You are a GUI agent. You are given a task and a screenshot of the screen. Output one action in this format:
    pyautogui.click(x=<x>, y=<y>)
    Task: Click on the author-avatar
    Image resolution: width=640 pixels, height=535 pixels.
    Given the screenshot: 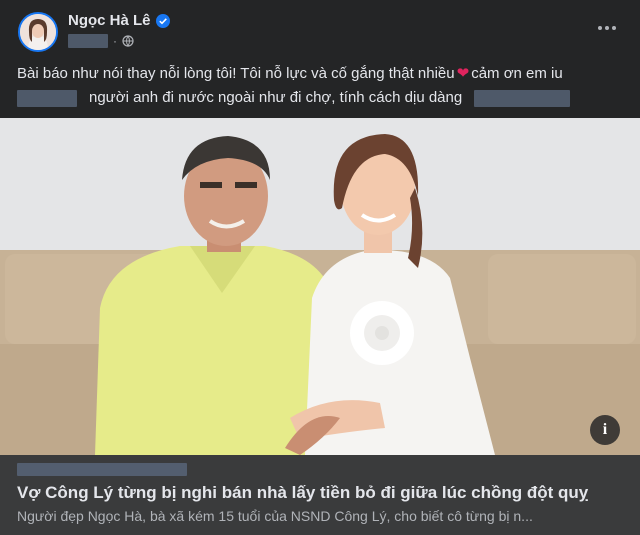 What is the action you would take?
    pyautogui.click(x=38, y=32)
    